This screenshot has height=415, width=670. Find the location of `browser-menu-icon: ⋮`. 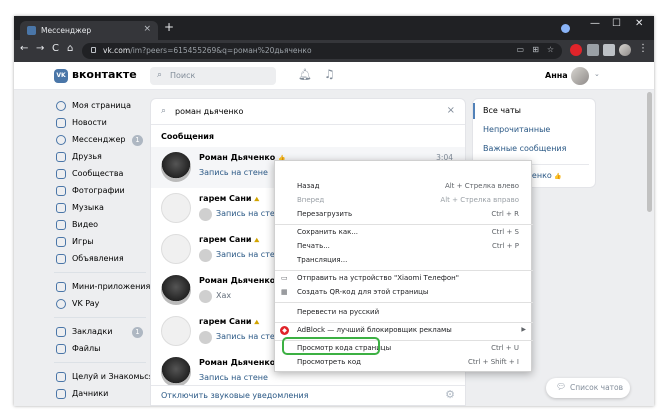

browser-menu-icon: ⋮ is located at coordinates (643, 48).